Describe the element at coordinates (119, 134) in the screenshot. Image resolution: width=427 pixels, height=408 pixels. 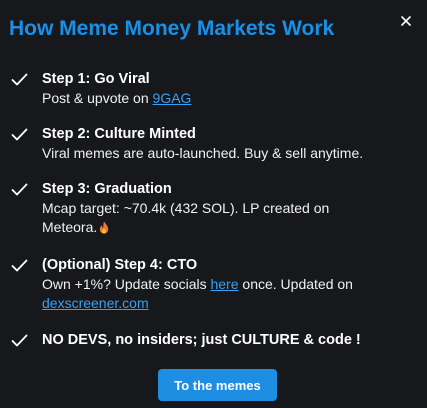
I see `step-title: Step 2: Culture Minted` at that location.